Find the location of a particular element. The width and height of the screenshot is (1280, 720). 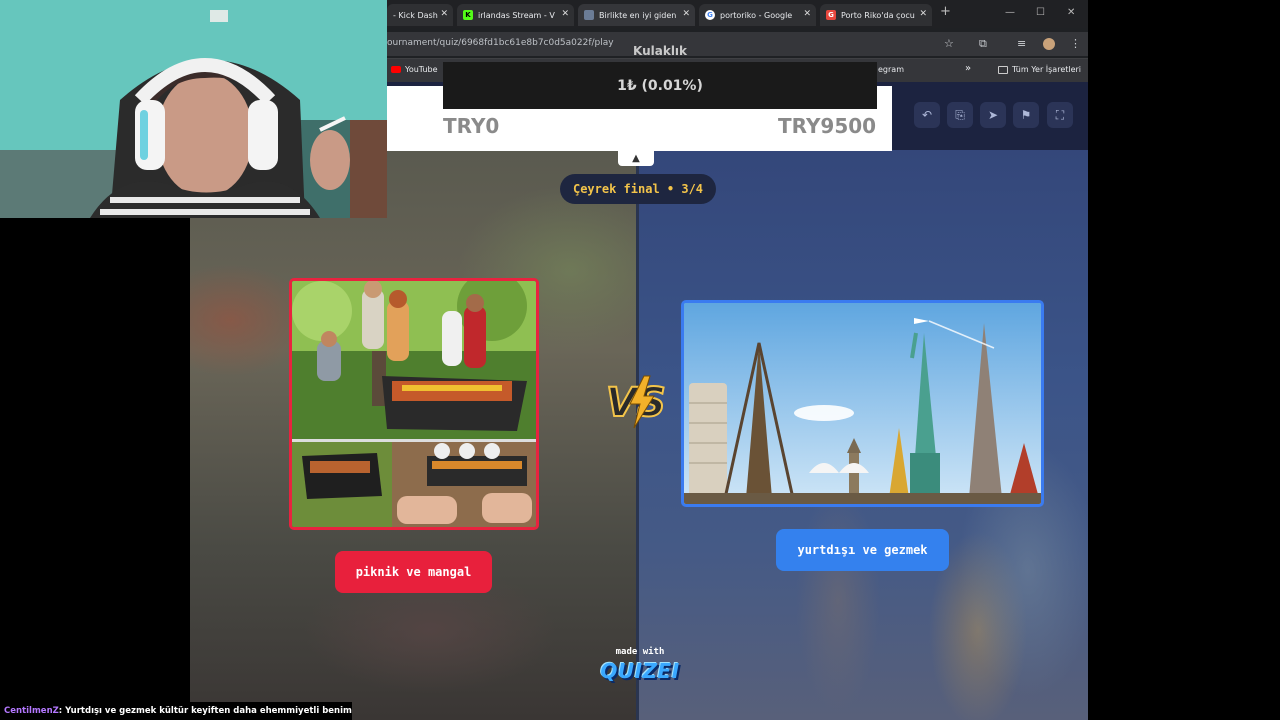

made-with-label: made with is located at coordinates (640, 652).